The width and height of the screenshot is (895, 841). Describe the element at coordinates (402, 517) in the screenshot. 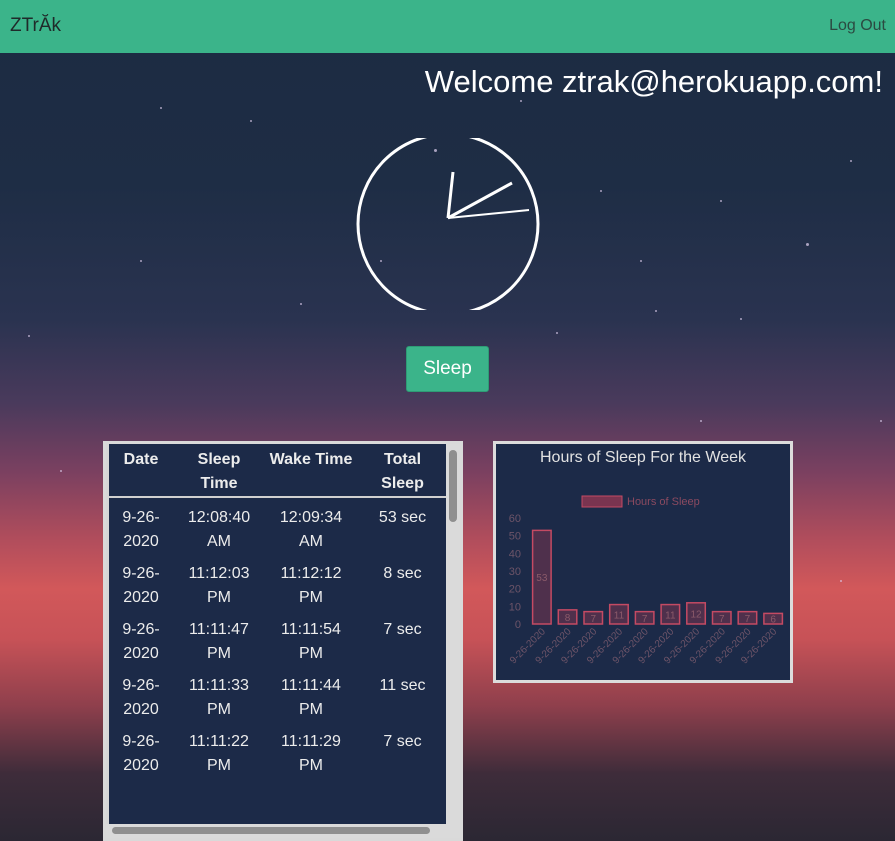

I see `table-cell-total-sleep: 53 sec` at that location.